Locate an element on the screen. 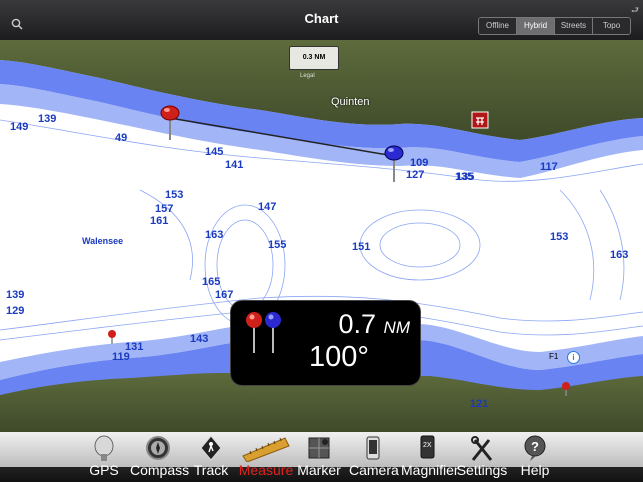  toolbar-magnifier: 2X Magnifier is located at coordinates (430, 457).